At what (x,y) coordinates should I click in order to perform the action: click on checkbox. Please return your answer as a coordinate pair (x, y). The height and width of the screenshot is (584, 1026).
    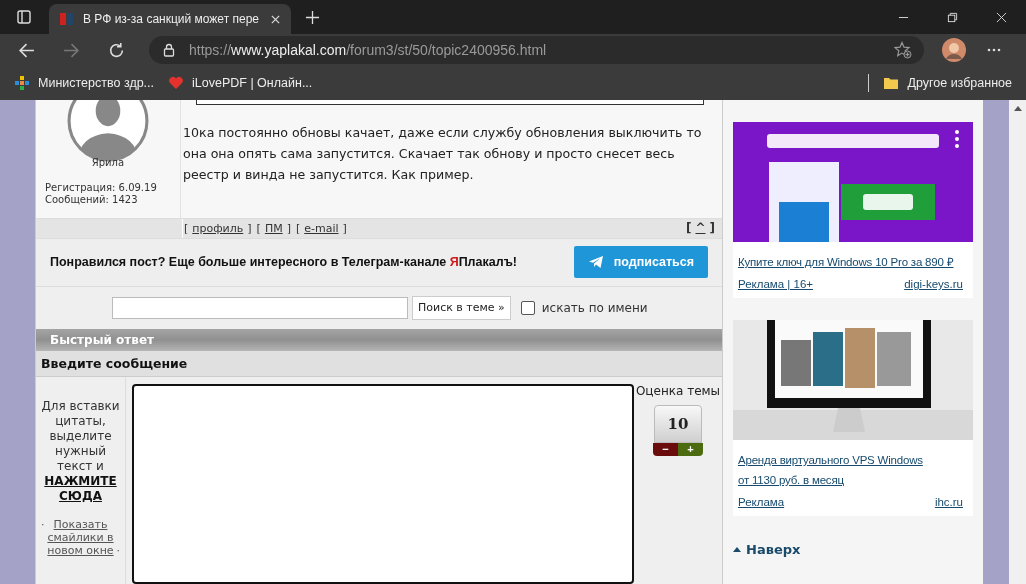
    Looking at the image, I should click on (527, 307).